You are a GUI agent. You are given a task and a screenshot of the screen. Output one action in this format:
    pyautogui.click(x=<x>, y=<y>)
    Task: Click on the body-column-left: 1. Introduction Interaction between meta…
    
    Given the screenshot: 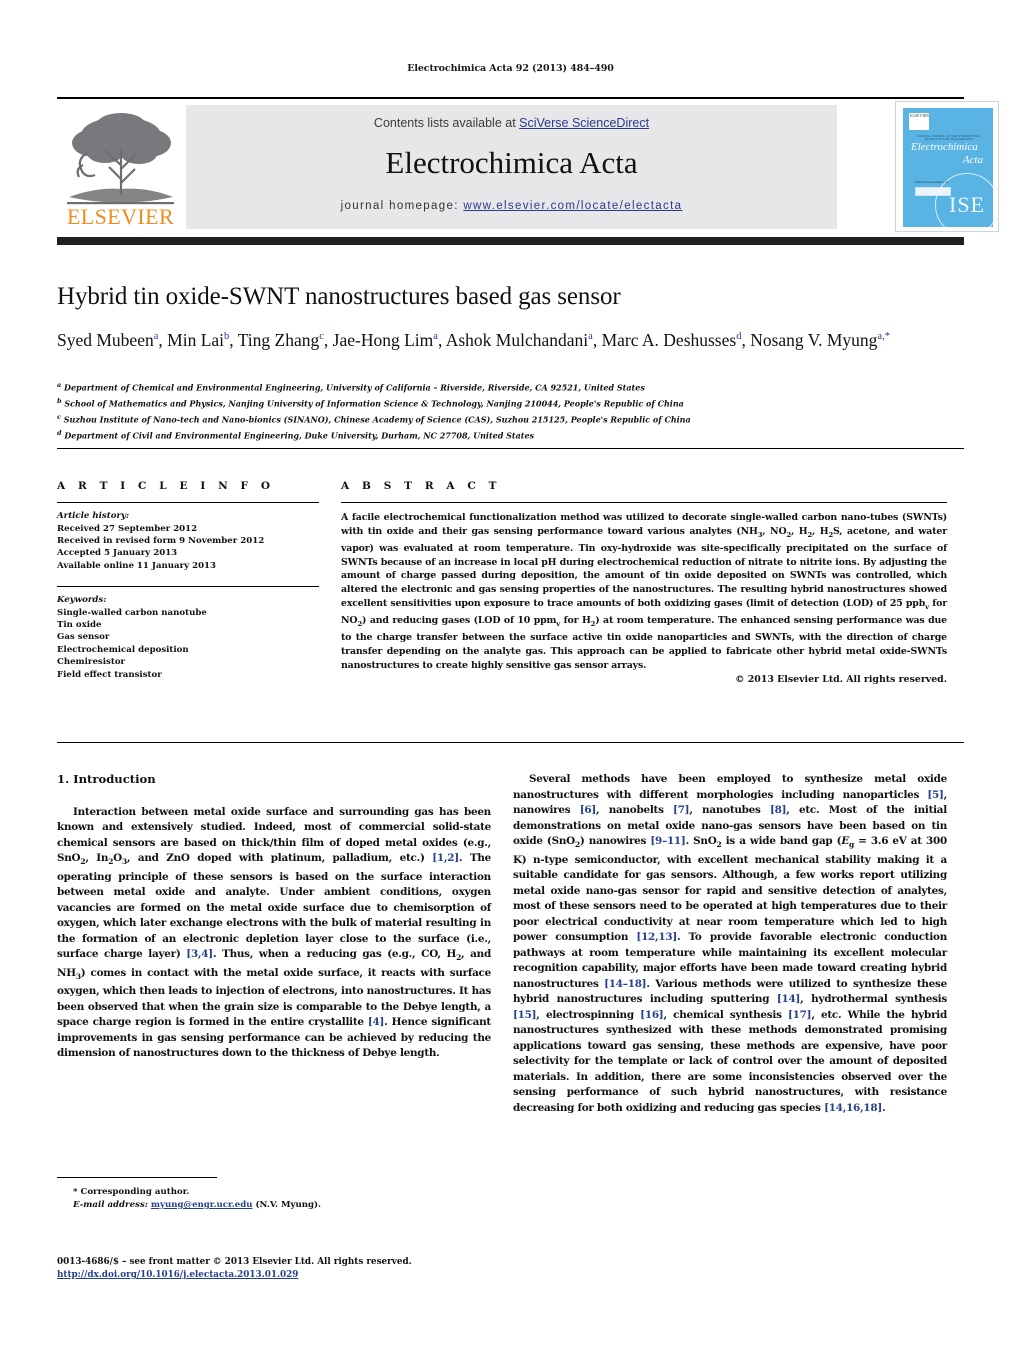 What is the action you would take?
    pyautogui.click(x=274, y=917)
    